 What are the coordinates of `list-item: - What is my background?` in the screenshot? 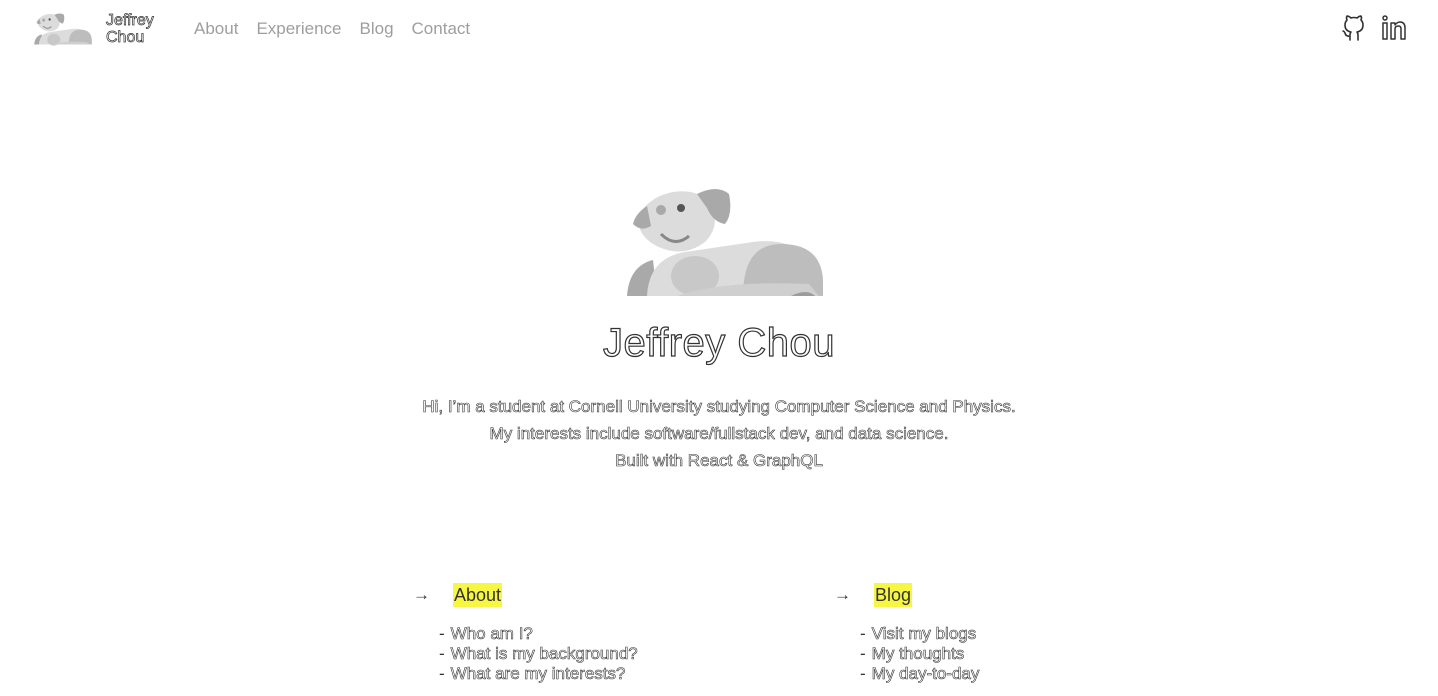 It's located at (538, 654).